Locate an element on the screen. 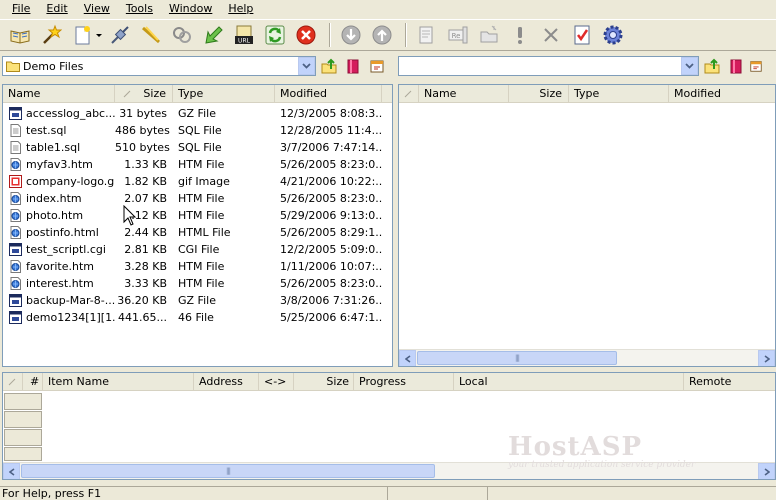 The height and width of the screenshot is (500, 776). download-arrow-icon is located at coordinates (214, 35).